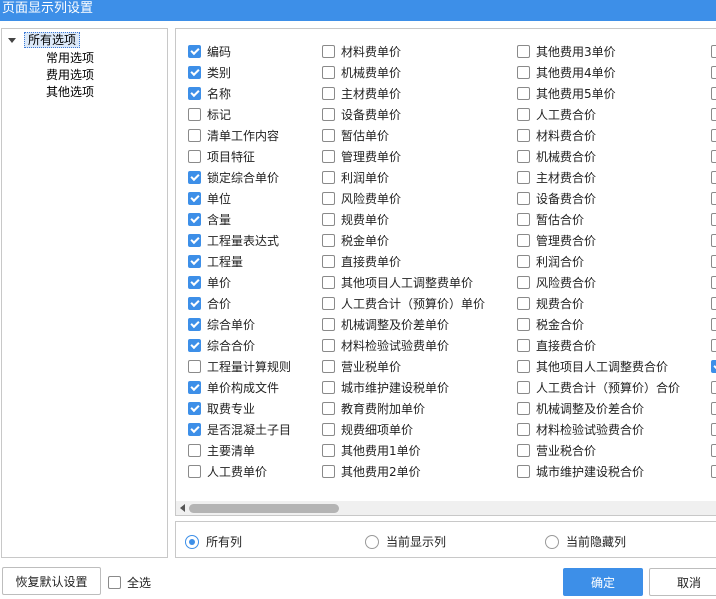 The image size is (716, 599). What do you see at coordinates (372, 541) in the screenshot?
I see `radio-shown-columns` at bounding box center [372, 541].